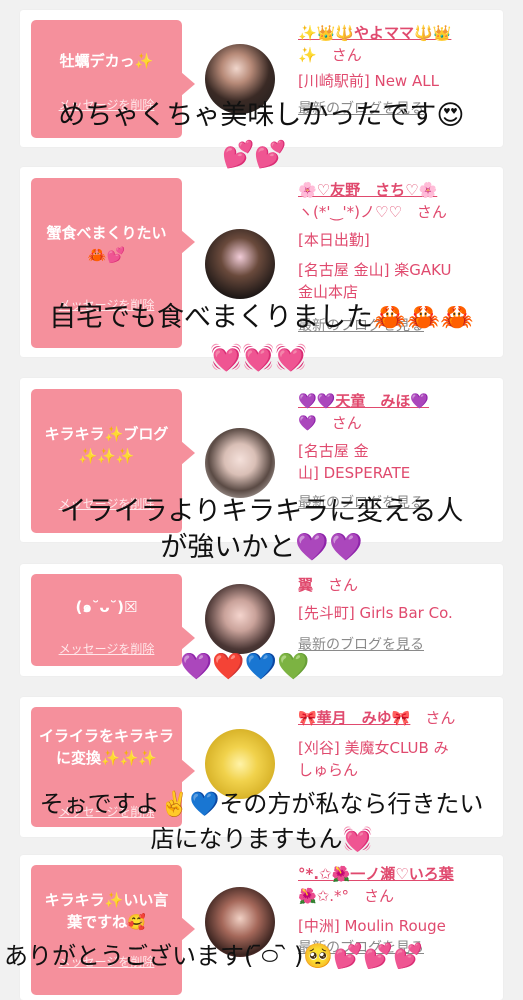  I want to click on bubble-message: キラキラ✨いい言葉ですね🥰, so click(106, 911).